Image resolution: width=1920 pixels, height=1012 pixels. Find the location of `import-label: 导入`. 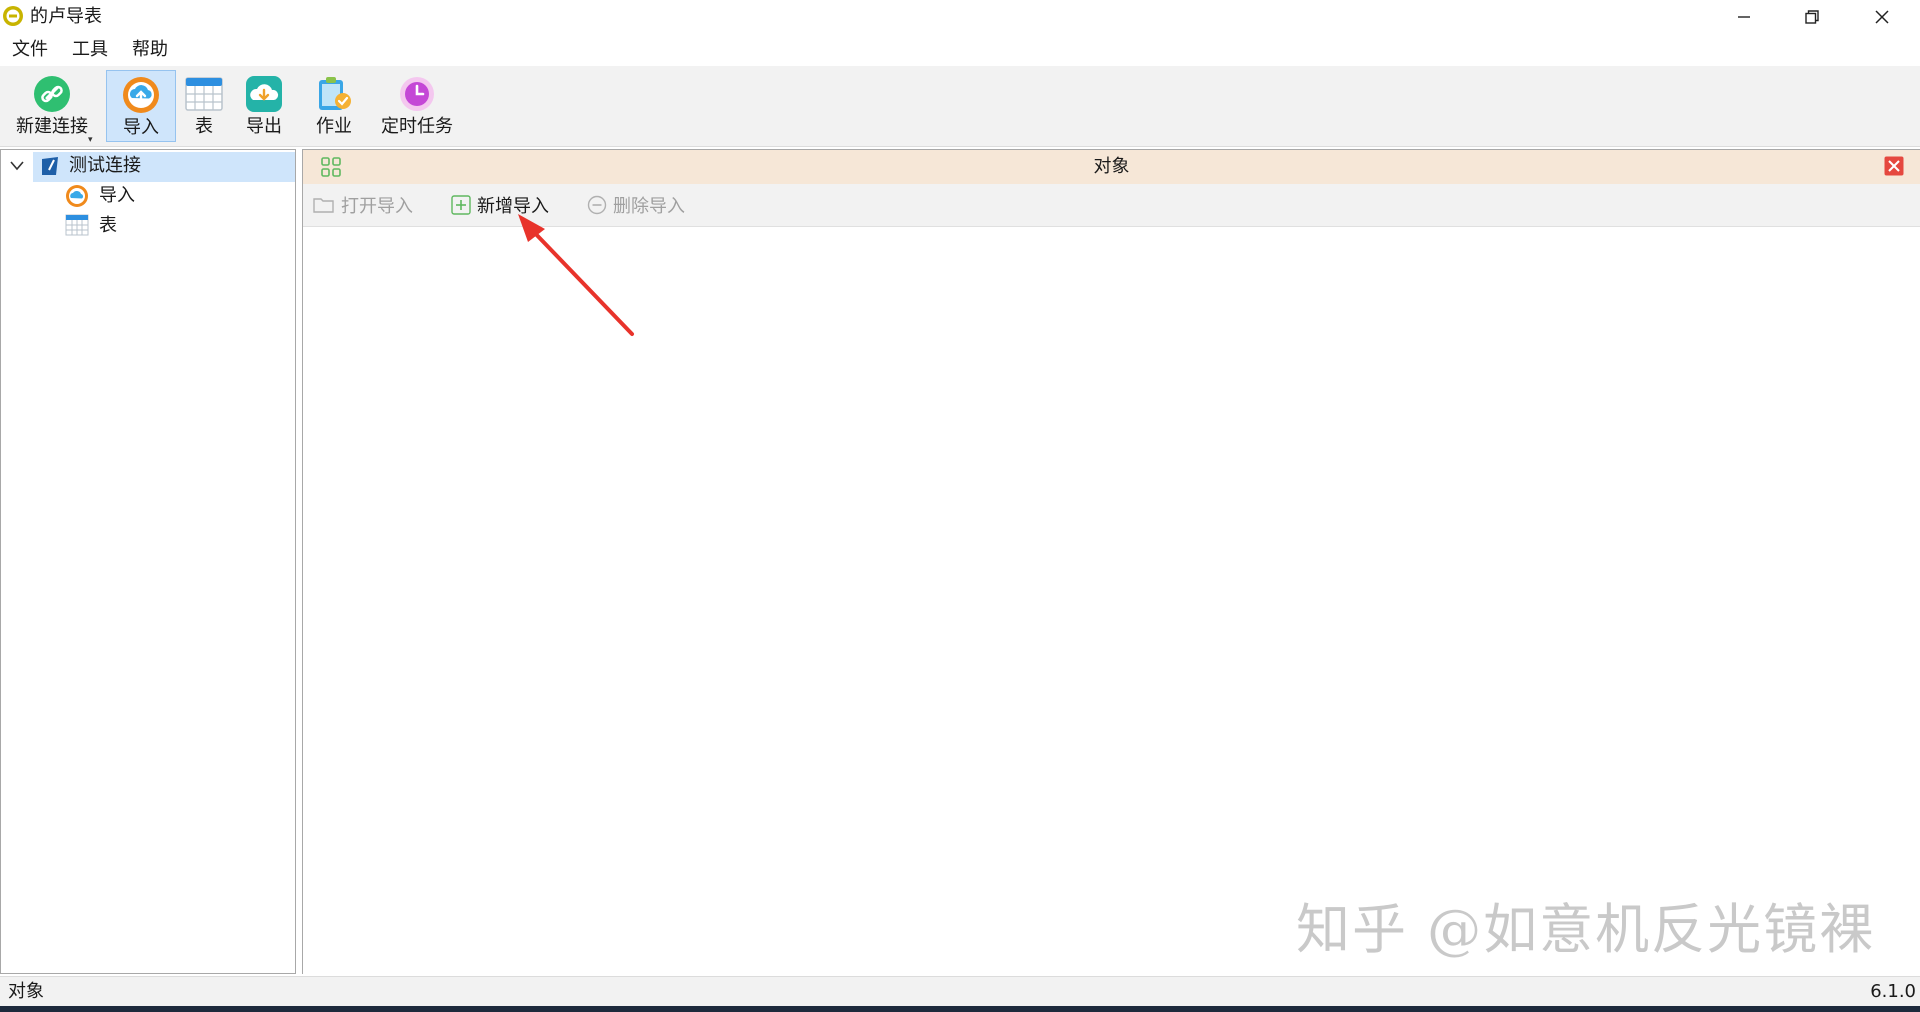

import-label: 导入 is located at coordinates (141, 127).